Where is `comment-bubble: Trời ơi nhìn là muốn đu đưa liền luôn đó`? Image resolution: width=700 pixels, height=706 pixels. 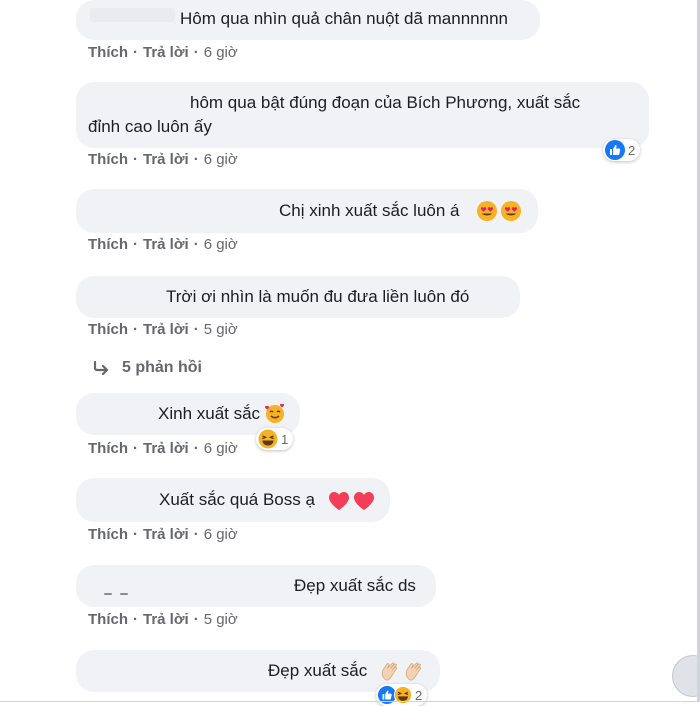
comment-bubble: Trời ơi nhìn là muốn đu đưa liền luôn đó is located at coordinates (298, 297).